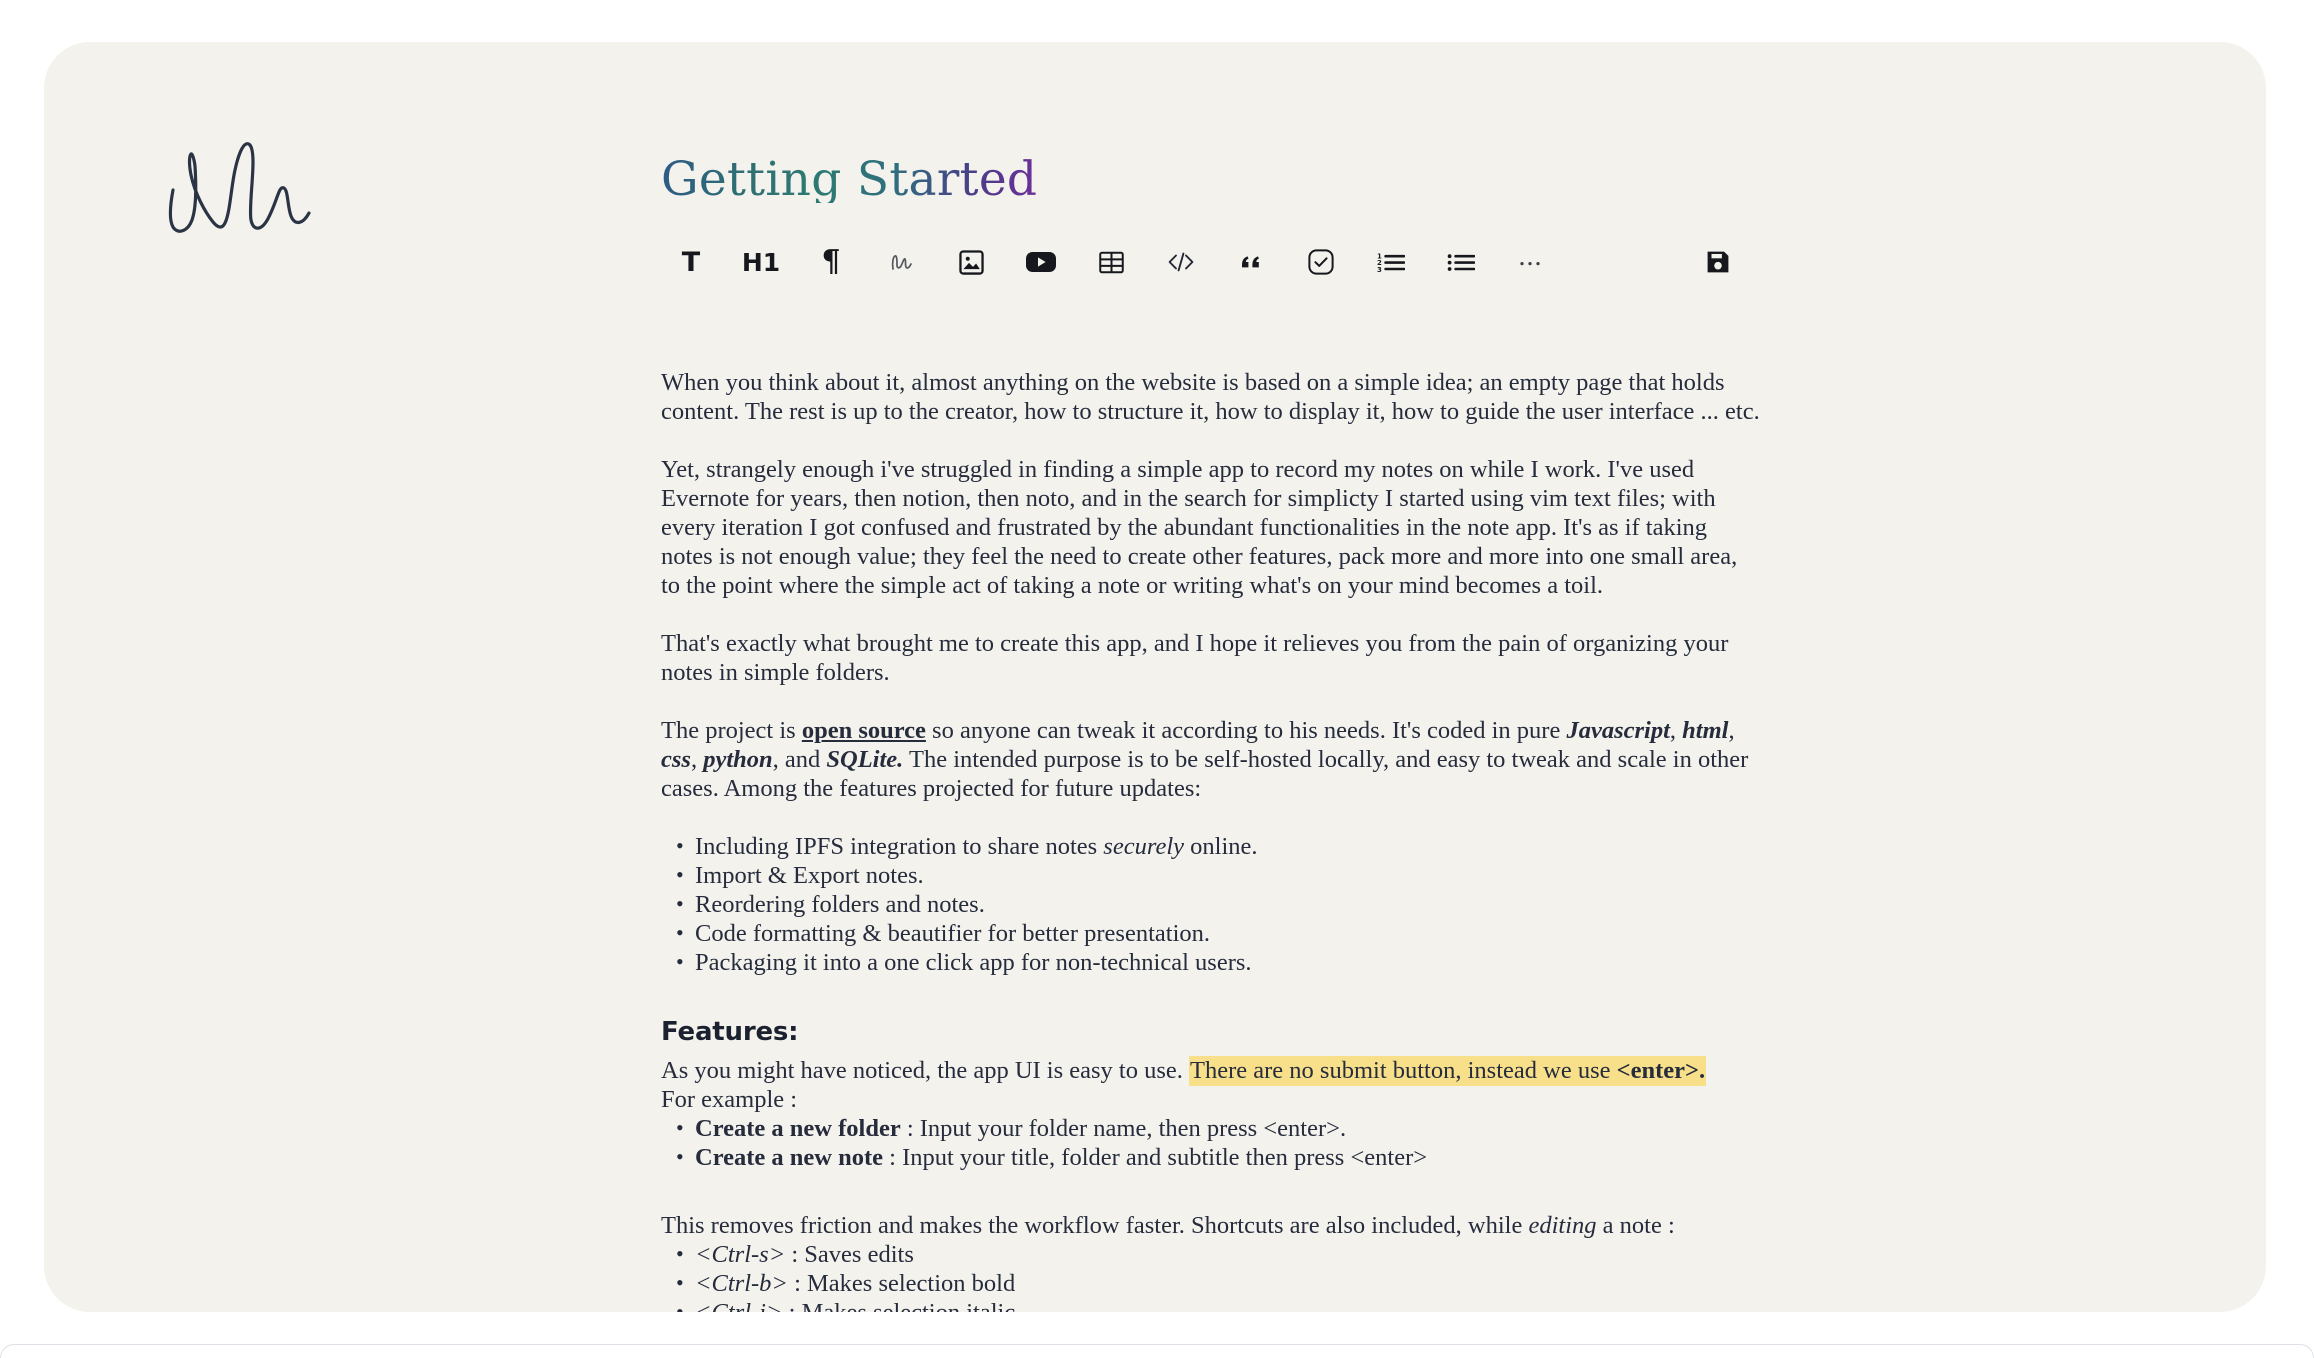  What do you see at coordinates (849, 1254) in the screenshot?
I see `shortcut-desc: : Saves edits` at bounding box center [849, 1254].